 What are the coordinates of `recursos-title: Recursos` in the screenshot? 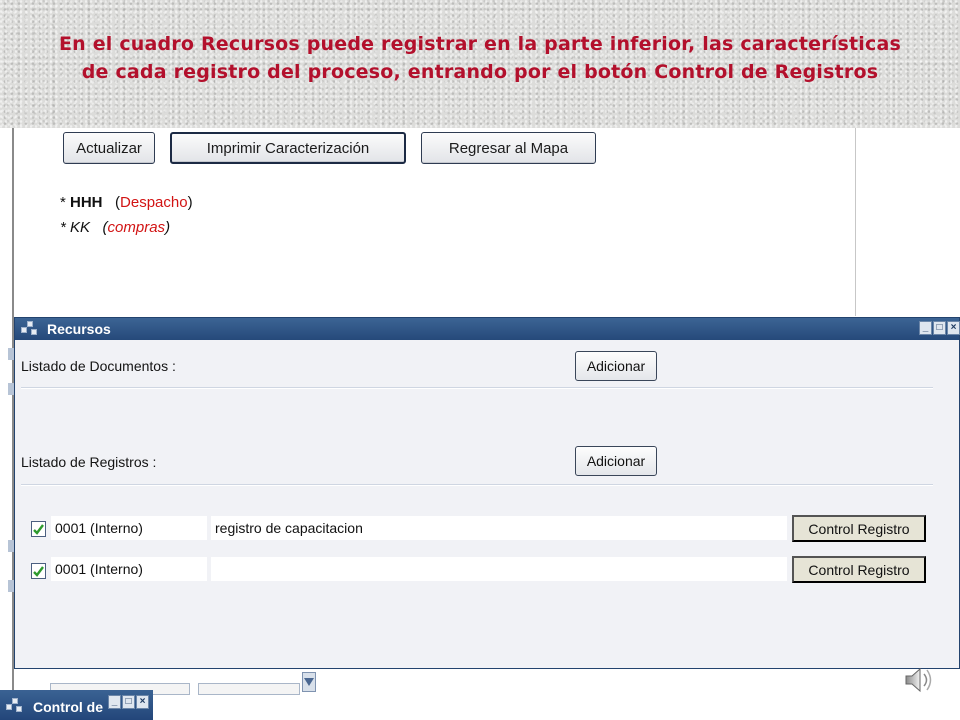 It's located at (79, 329).